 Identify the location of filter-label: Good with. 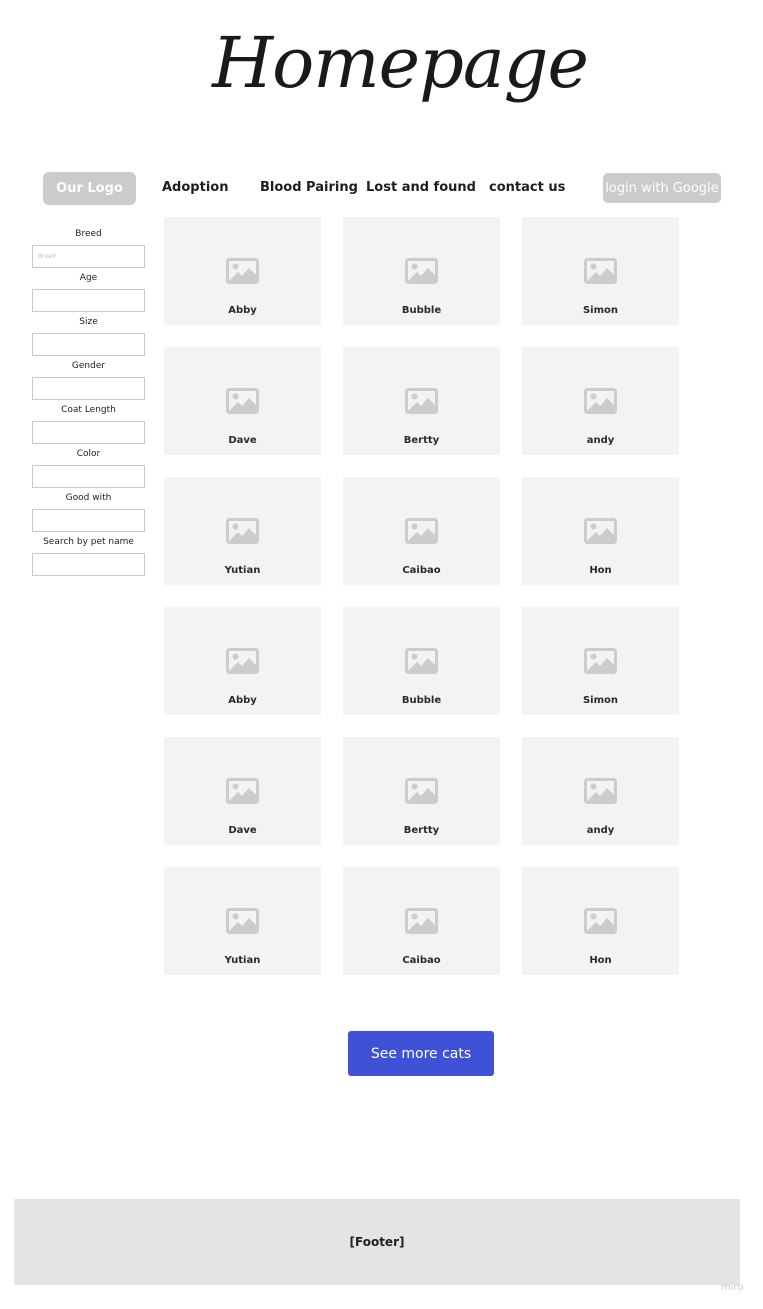
(88, 498).